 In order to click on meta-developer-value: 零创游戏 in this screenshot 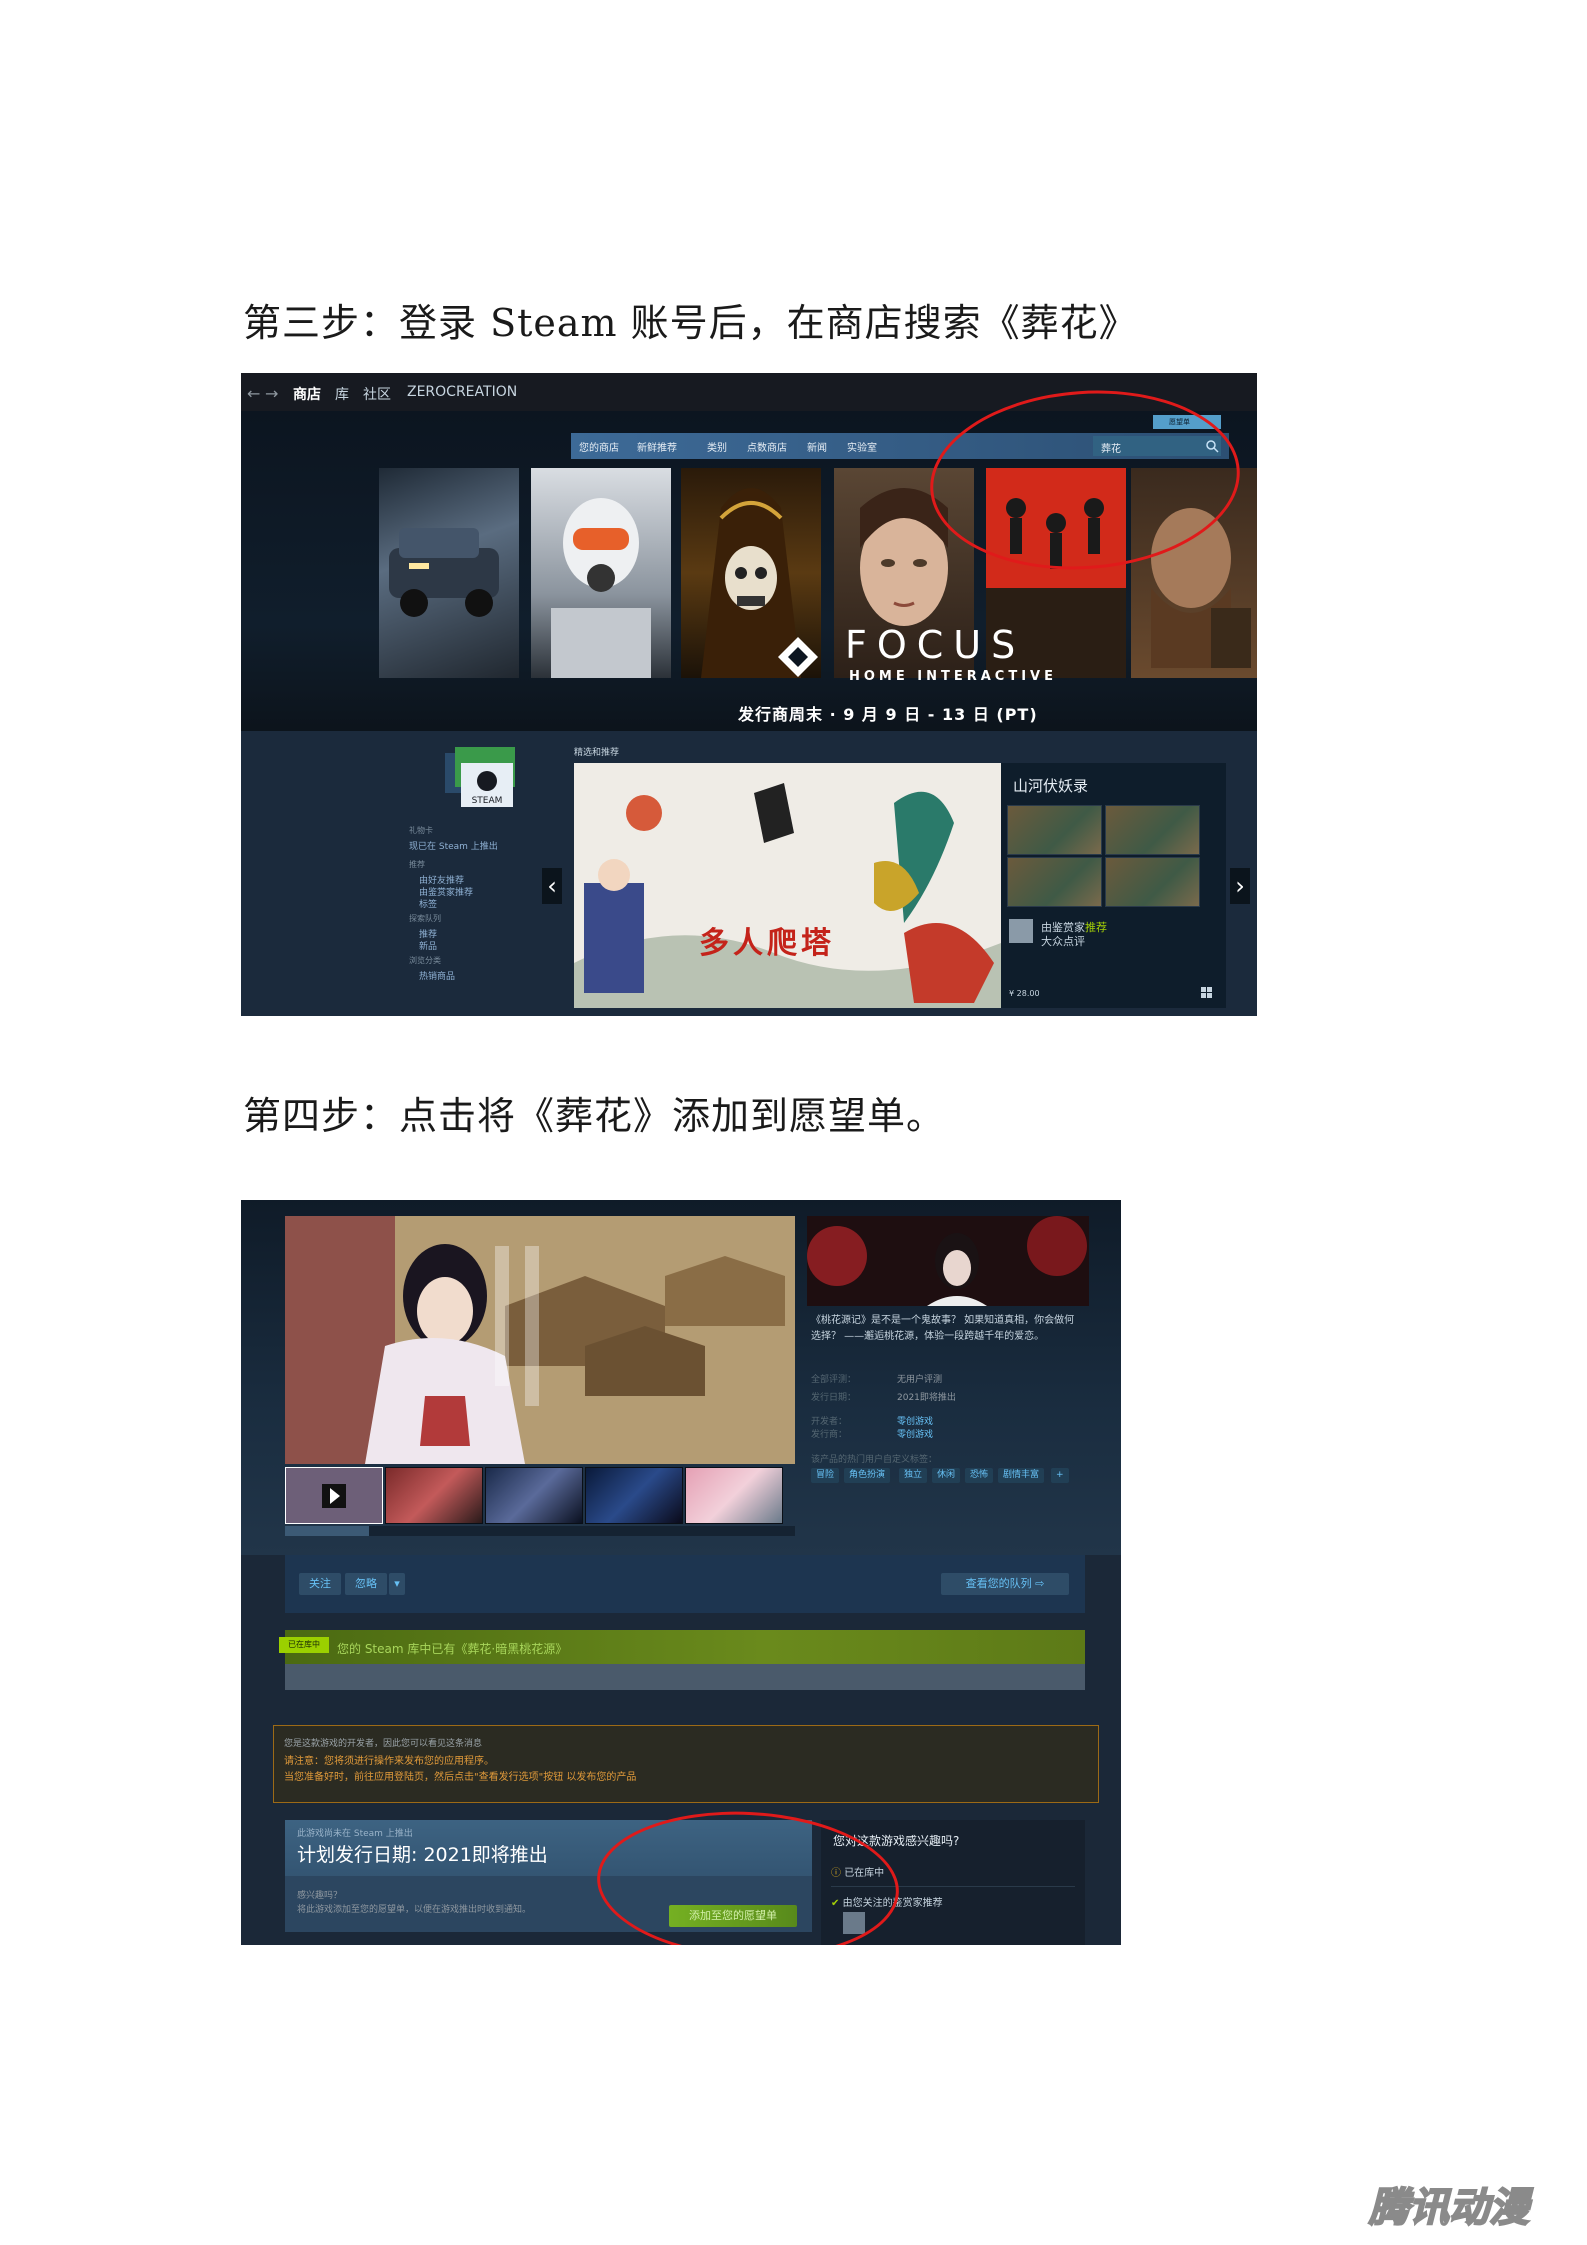, I will do `click(915, 1420)`.